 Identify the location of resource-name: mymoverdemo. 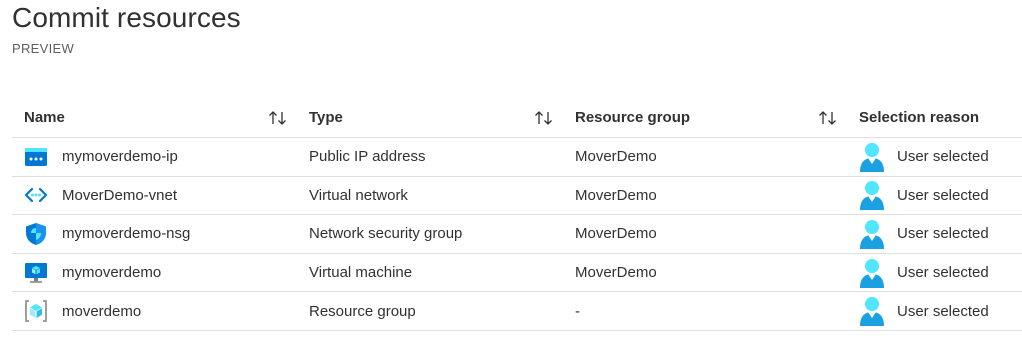
(112, 273).